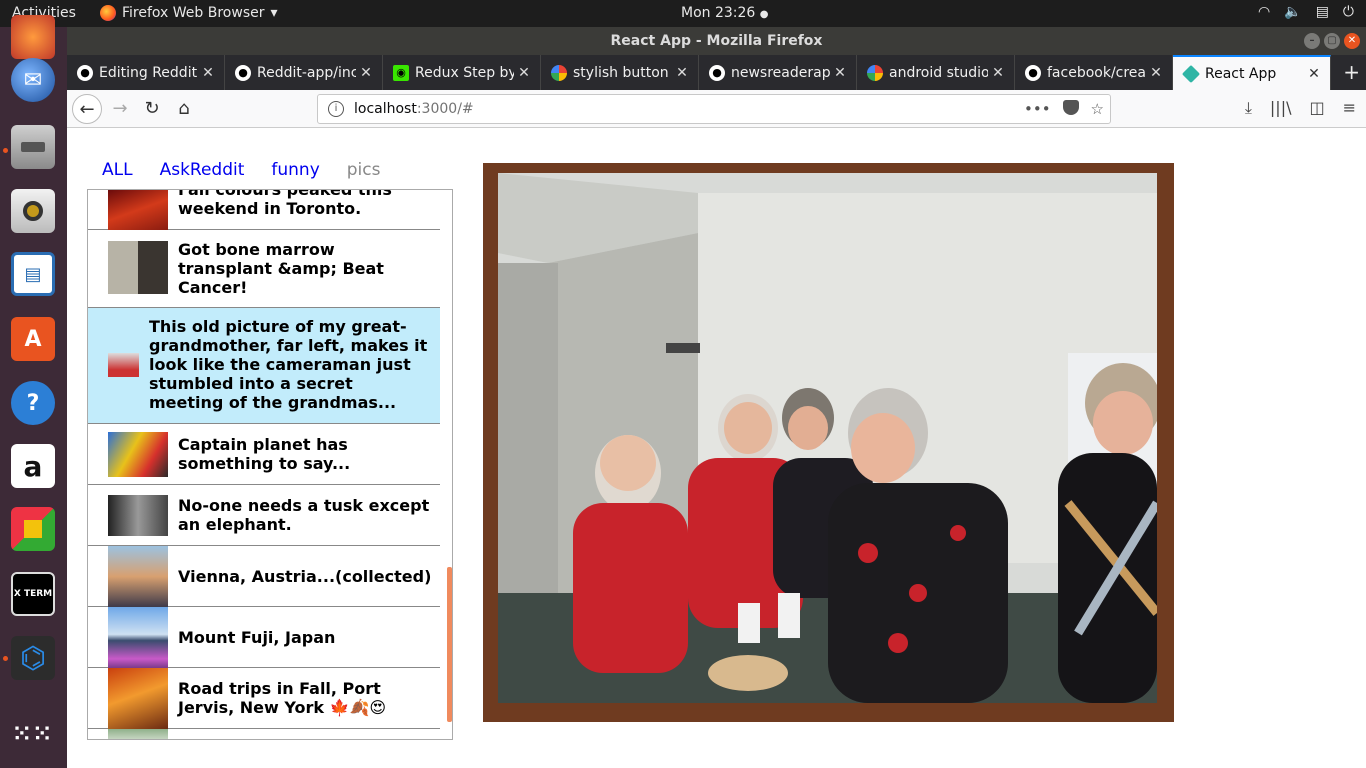  Describe the element at coordinates (117, 170) in the screenshot. I see `nav-link-all: ALL` at that location.